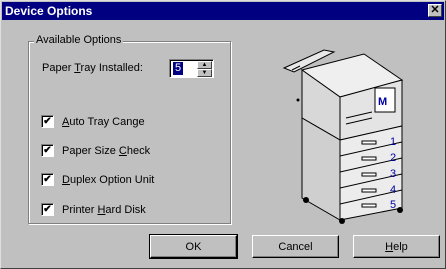 This screenshot has height=269, width=446. Describe the element at coordinates (92, 68) in the screenshot. I see `paper-tray-label: Paper Tray Installed:` at that location.